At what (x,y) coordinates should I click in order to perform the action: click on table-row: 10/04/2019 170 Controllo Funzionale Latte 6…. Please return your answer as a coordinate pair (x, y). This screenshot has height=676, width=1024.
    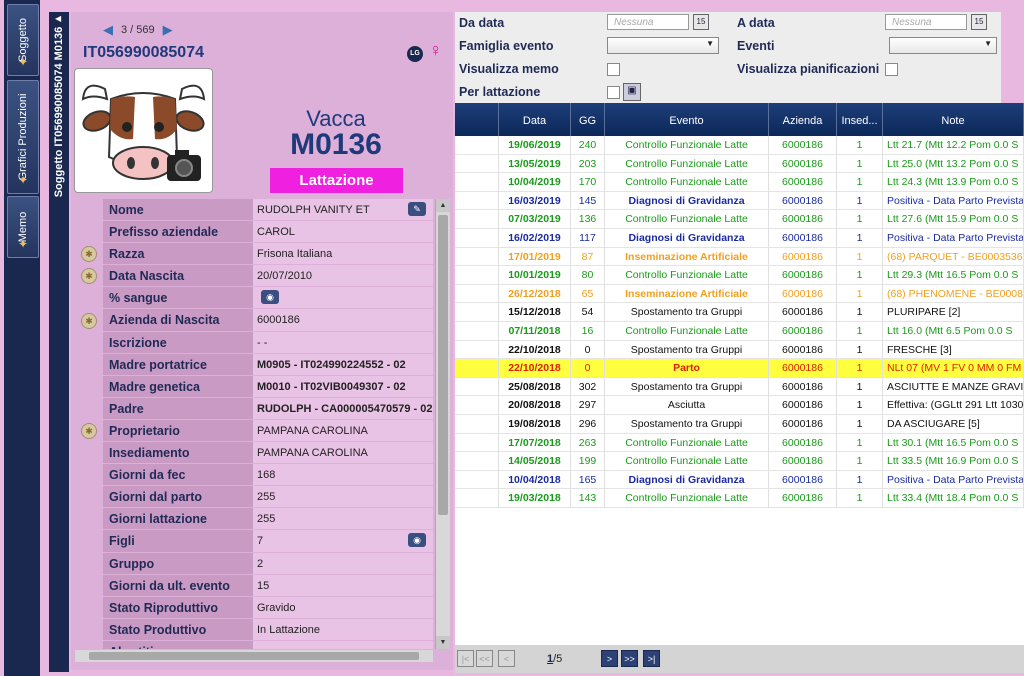
    Looking at the image, I should click on (739, 182).